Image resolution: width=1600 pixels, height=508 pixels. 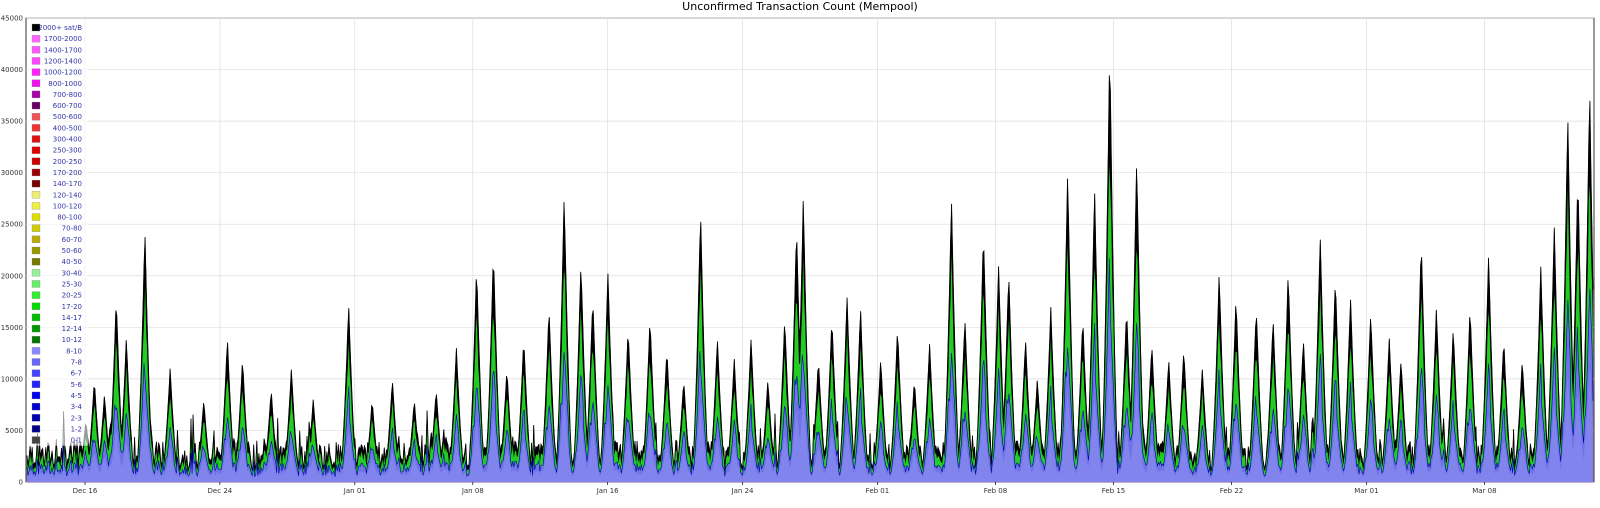 What do you see at coordinates (72, 318) in the screenshot?
I see `legend-label: 14-17` at bounding box center [72, 318].